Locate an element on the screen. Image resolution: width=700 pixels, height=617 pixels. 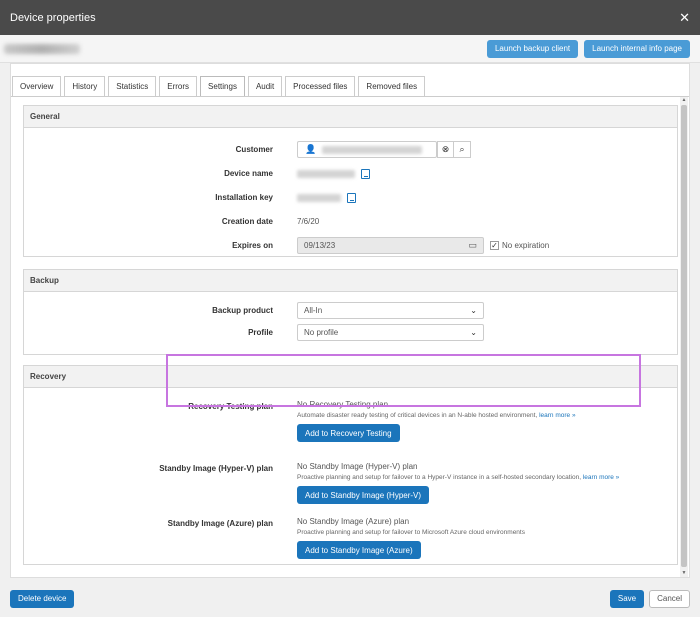
add-to-recovery-testing-button: Add to Recovery Testing is located at coordinates (348, 433).